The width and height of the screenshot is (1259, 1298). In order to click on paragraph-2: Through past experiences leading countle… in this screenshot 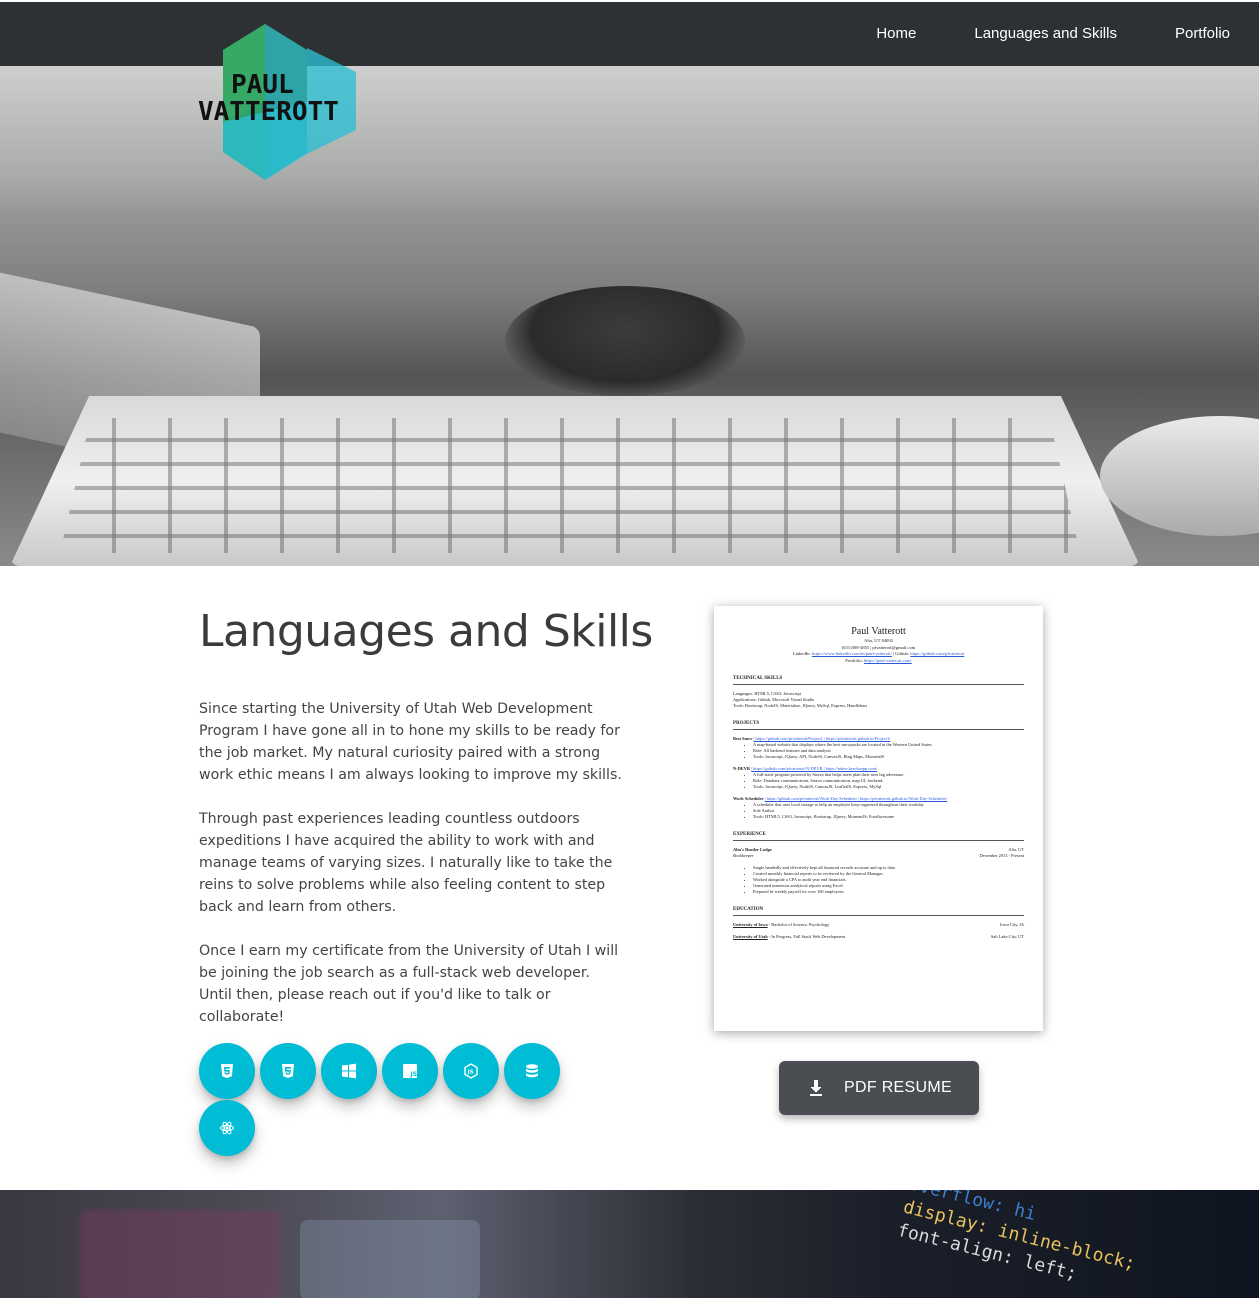, I will do `click(406, 863)`.